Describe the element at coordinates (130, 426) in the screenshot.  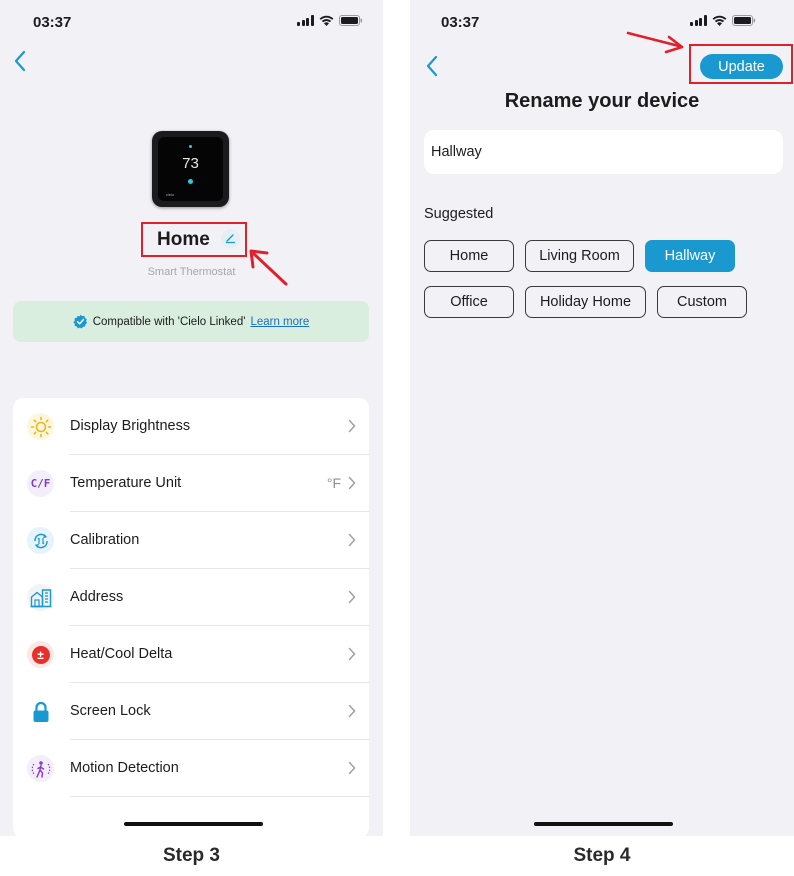
I see `setting-label: Display Brightness` at that location.